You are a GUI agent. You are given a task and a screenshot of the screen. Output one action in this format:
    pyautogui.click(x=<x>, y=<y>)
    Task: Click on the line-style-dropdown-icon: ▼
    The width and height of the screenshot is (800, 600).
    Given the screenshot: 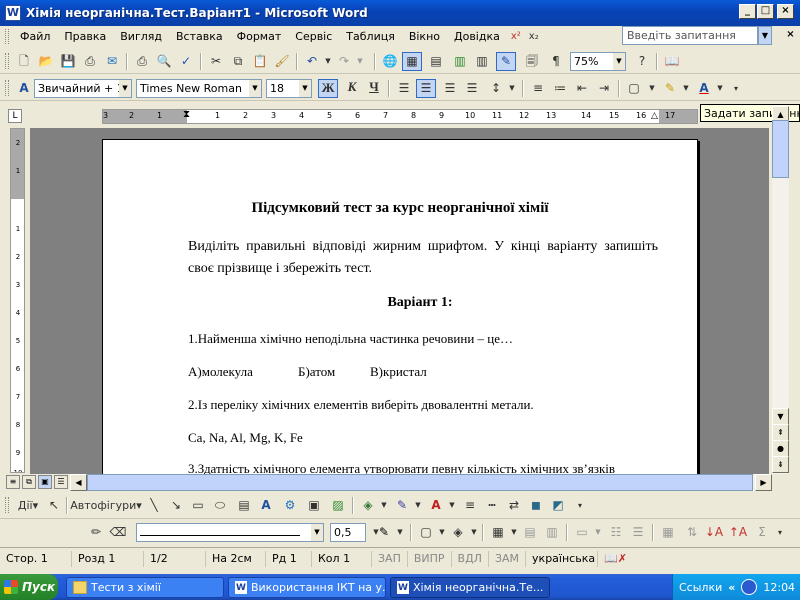 What is the action you would take?
    pyautogui.click(x=317, y=532)
    